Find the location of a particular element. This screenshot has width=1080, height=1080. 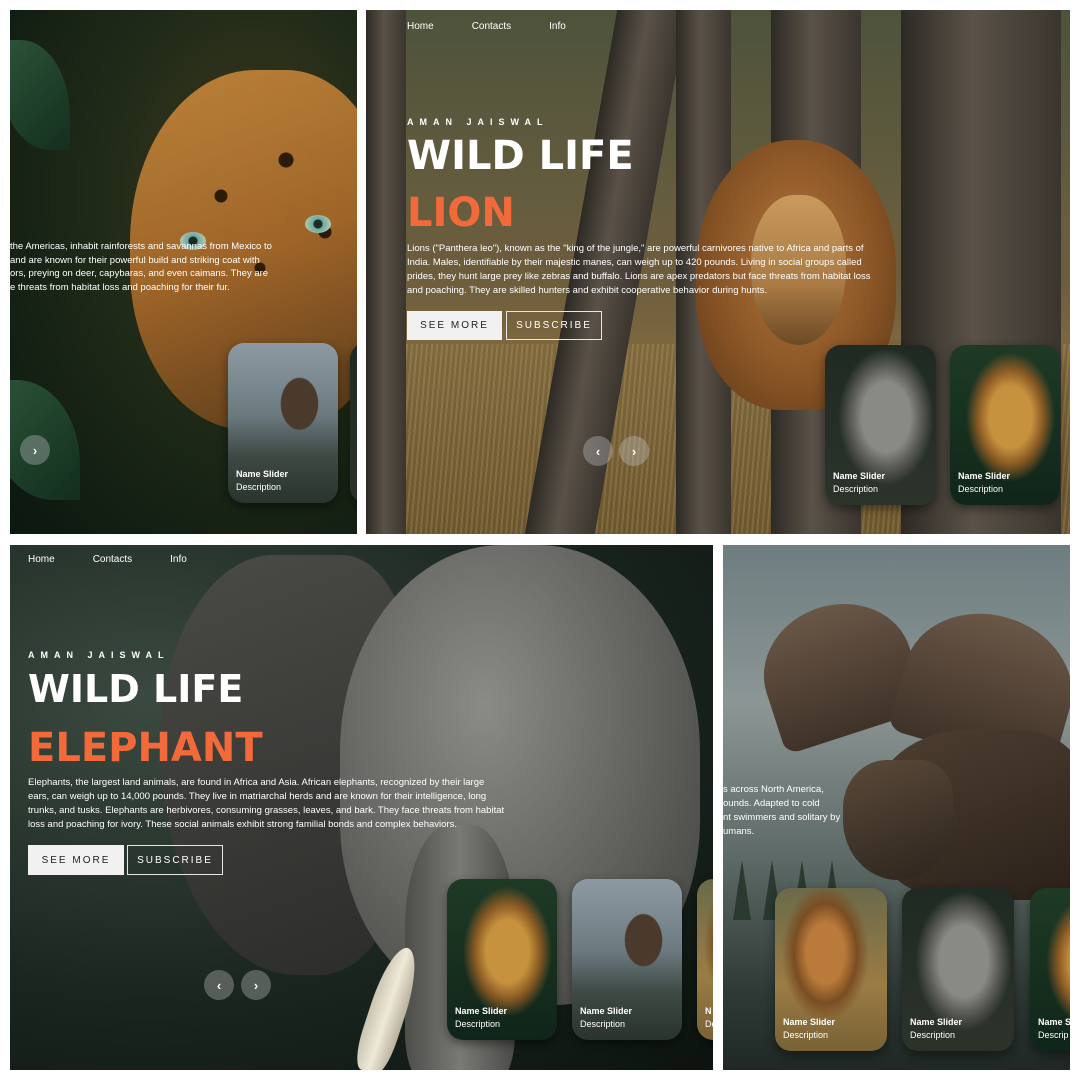

elephant-thumbnail-image is located at coordinates (353, 423).